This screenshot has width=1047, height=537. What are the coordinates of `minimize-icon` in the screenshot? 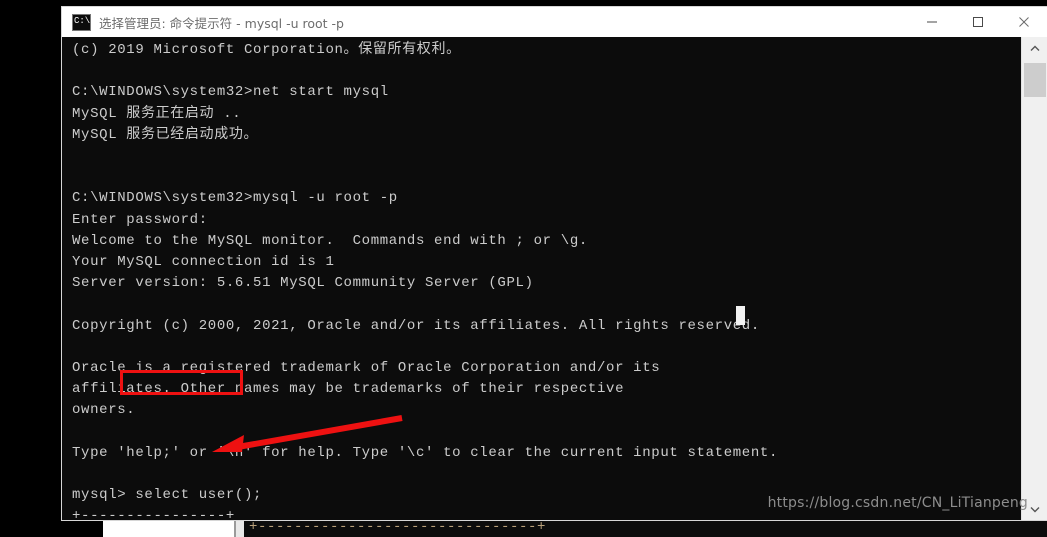 It's located at (932, 22).